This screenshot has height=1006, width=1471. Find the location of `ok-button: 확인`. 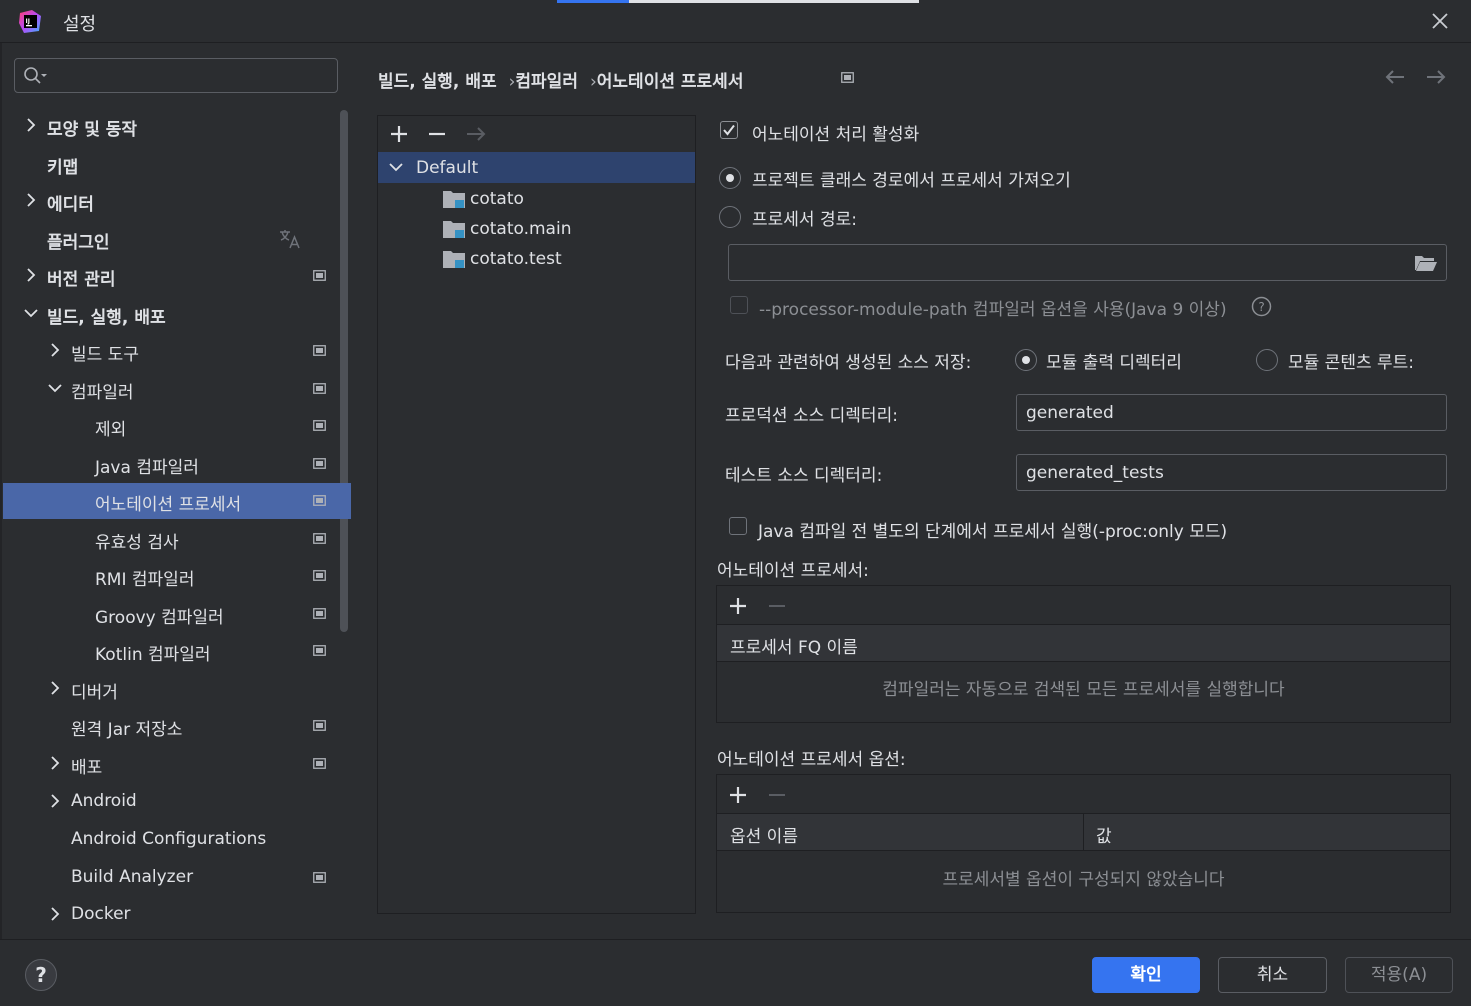

ok-button: 확인 is located at coordinates (1146, 975).